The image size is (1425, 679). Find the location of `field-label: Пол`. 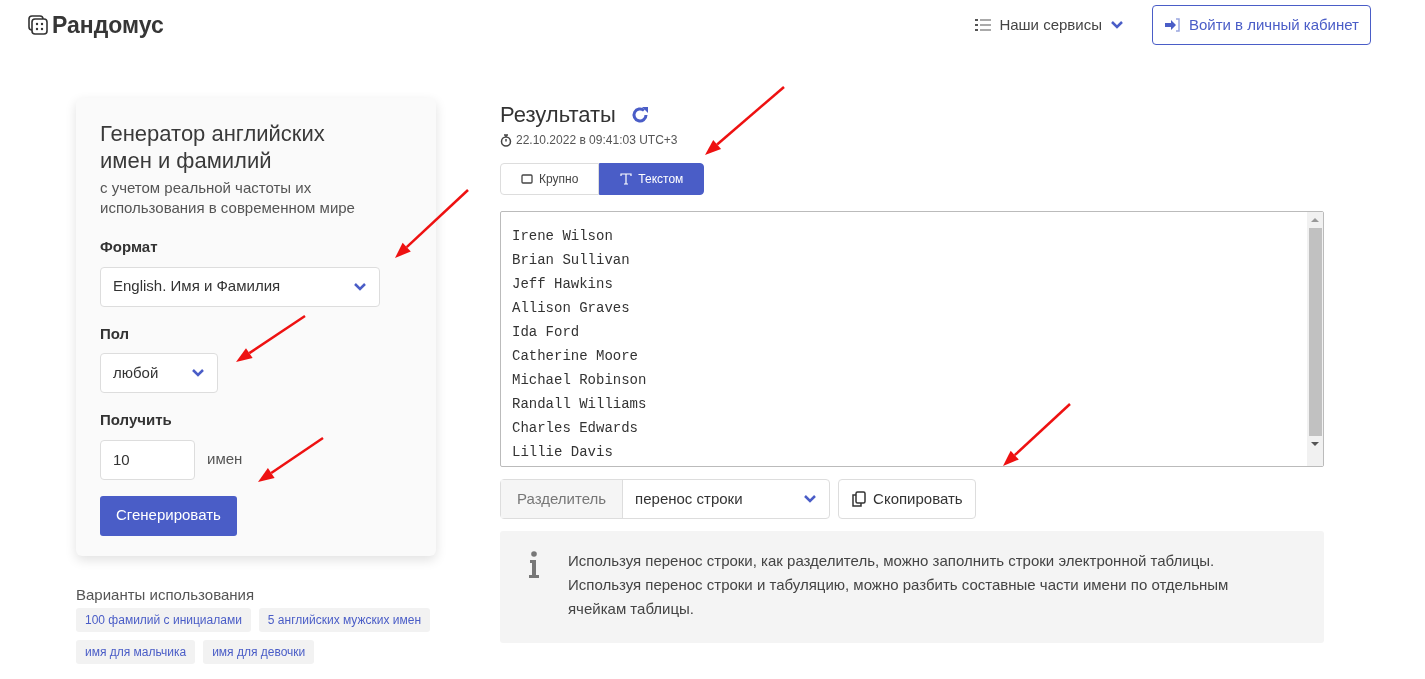

field-label: Пол is located at coordinates (115, 333).